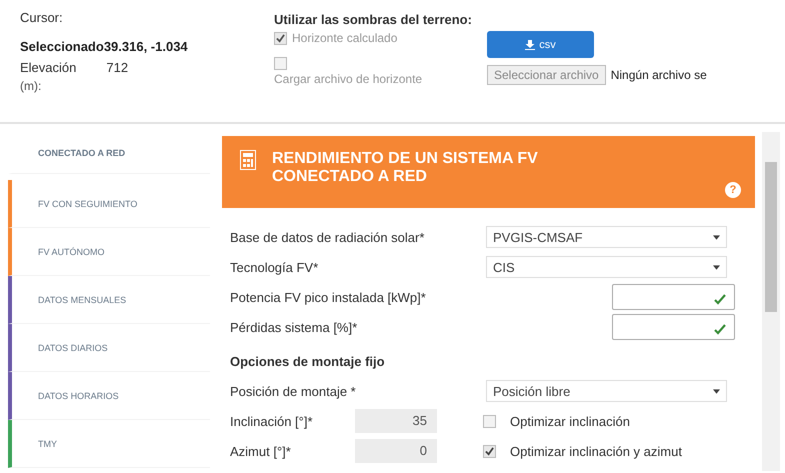 This screenshot has height=473, width=785. I want to click on checkbox-label: Cargar archivo de horizonte, so click(348, 79).